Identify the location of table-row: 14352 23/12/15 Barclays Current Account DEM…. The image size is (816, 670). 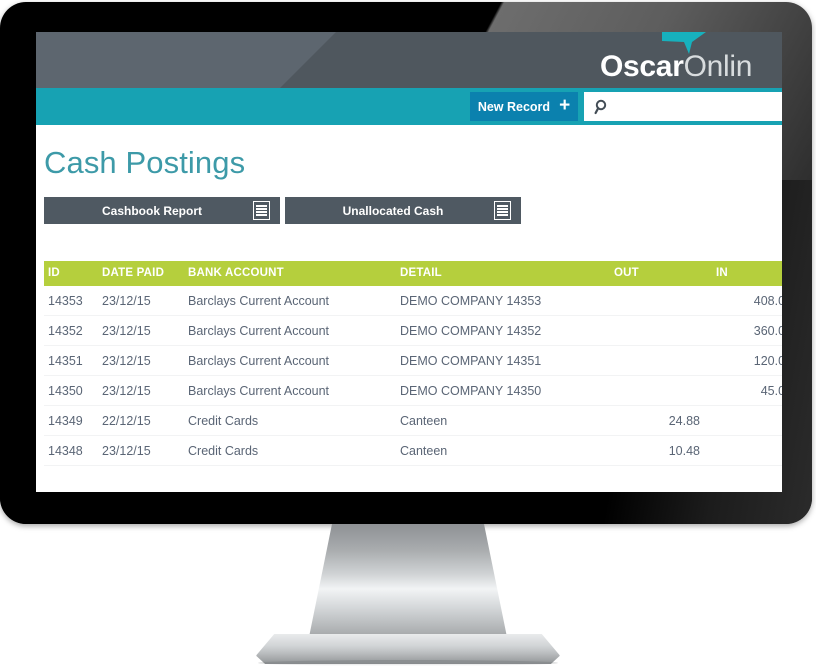
(413, 330).